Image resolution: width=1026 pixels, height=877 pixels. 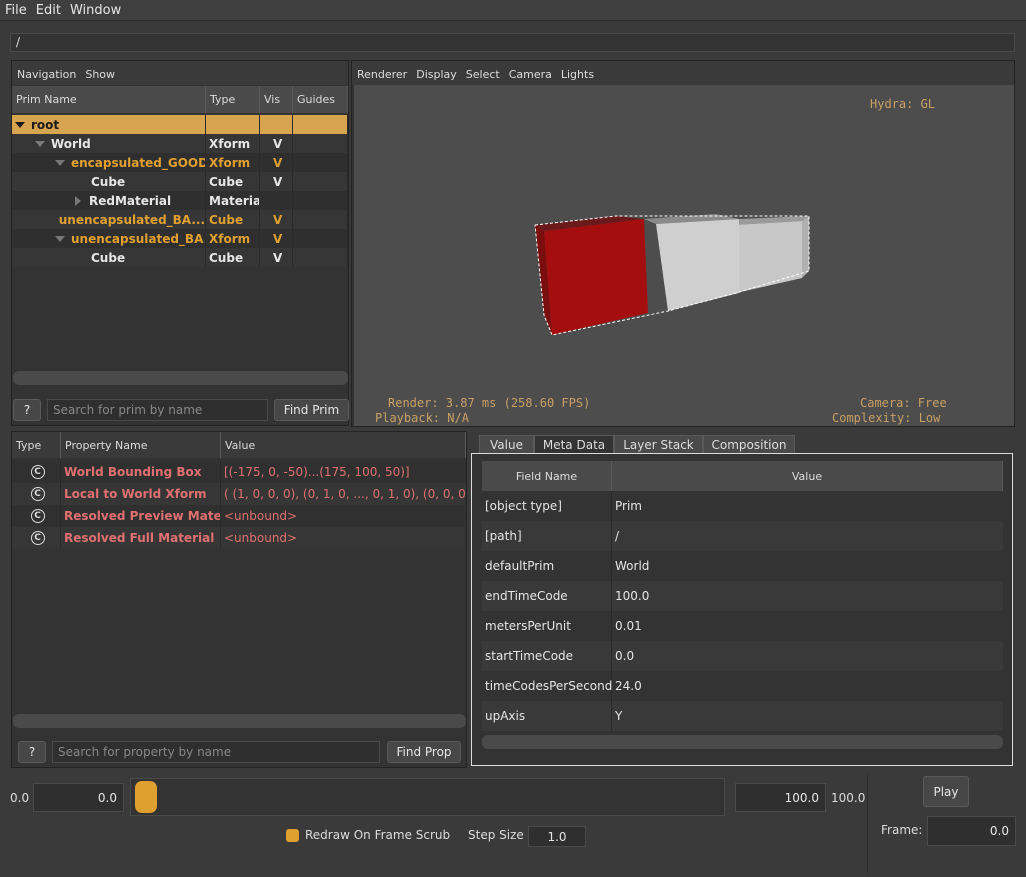 I want to click on col-prop-name: Property Name, so click(x=141, y=445).